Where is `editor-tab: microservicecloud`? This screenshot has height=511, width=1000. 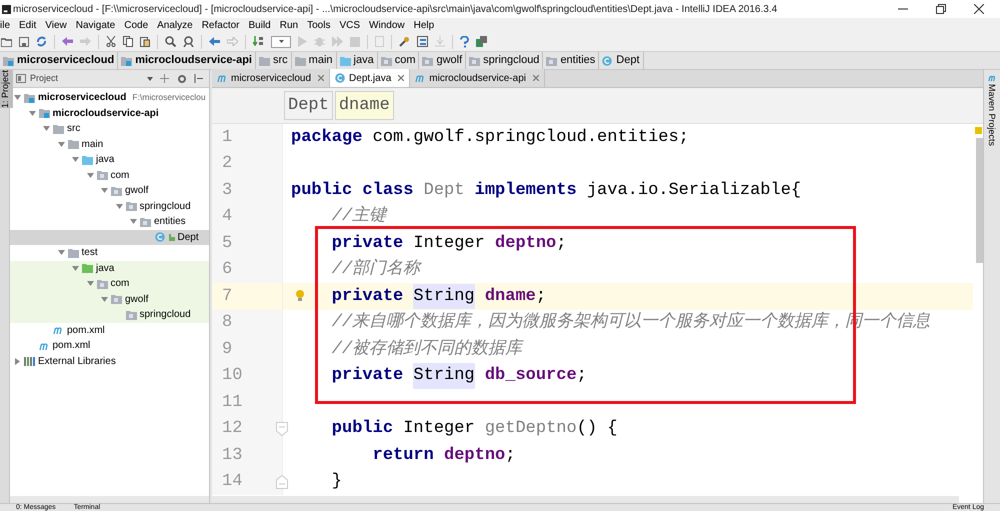 editor-tab: microservicecloud is located at coordinates (271, 78).